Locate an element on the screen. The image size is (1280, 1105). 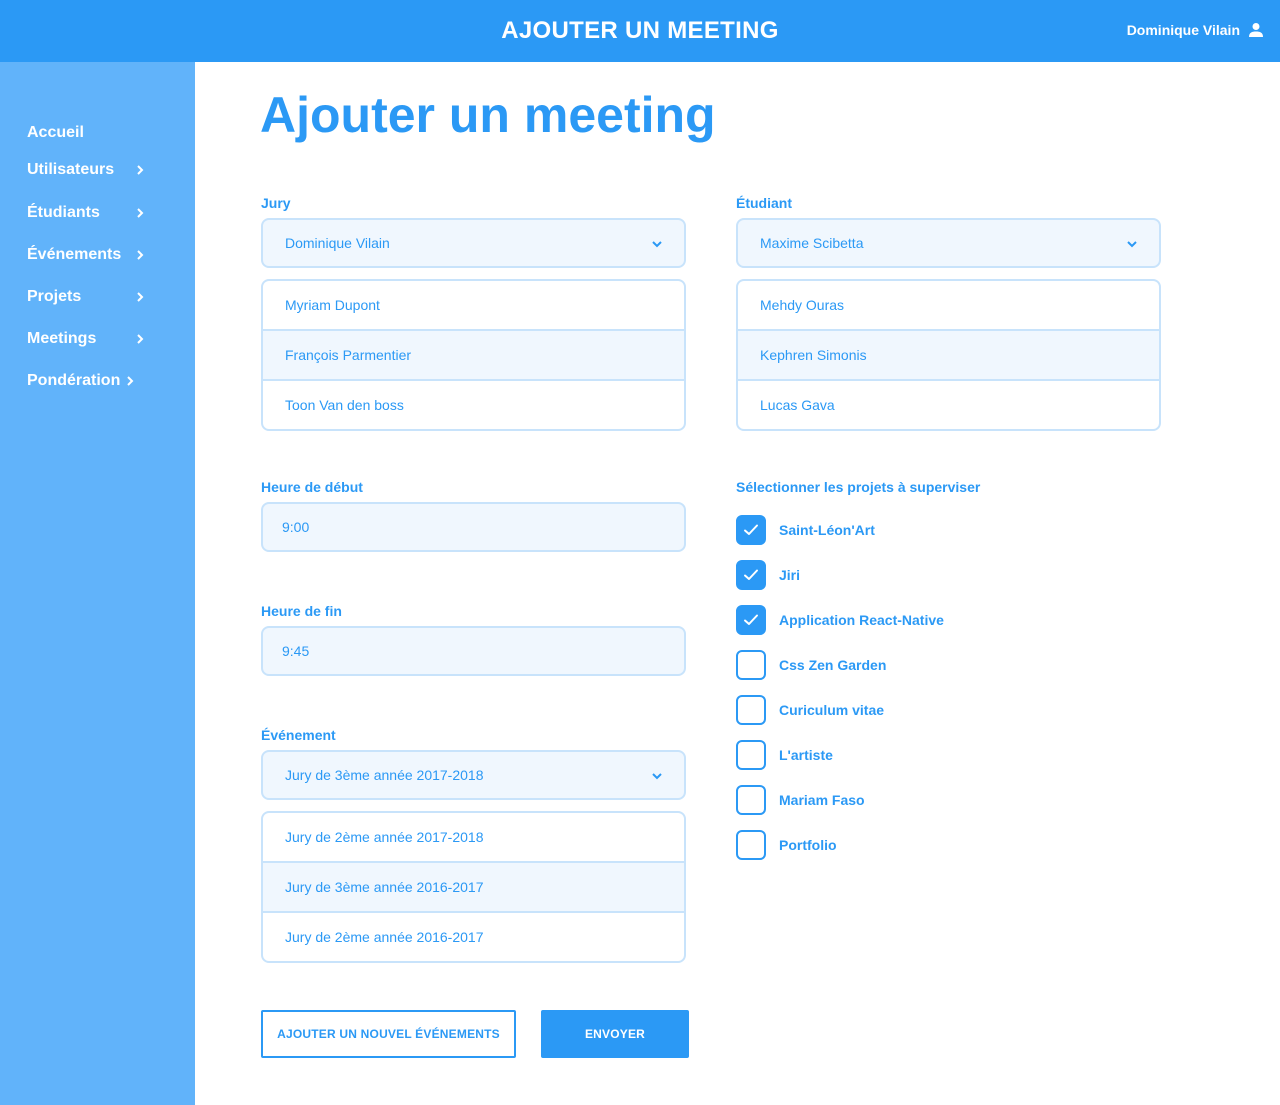
student-label: Étudiant is located at coordinates (764, 203).